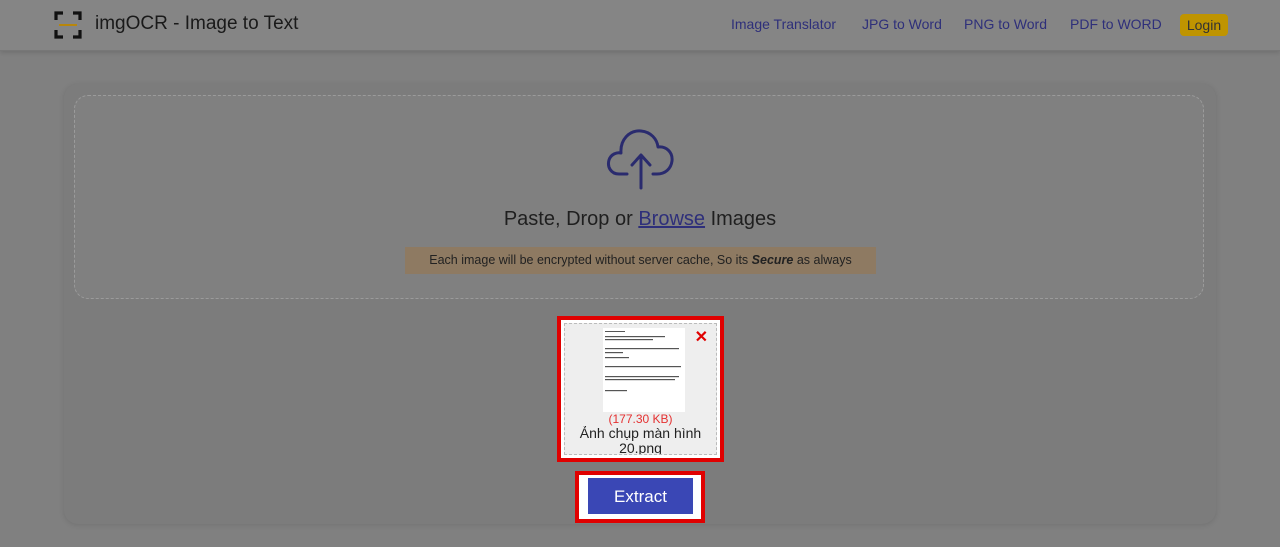 The height and width of the screenshot is (547, 1280). Describe the element at coordinates (772, 260) in the screenshot. I see `notice-emphasis: Secure` at that location.